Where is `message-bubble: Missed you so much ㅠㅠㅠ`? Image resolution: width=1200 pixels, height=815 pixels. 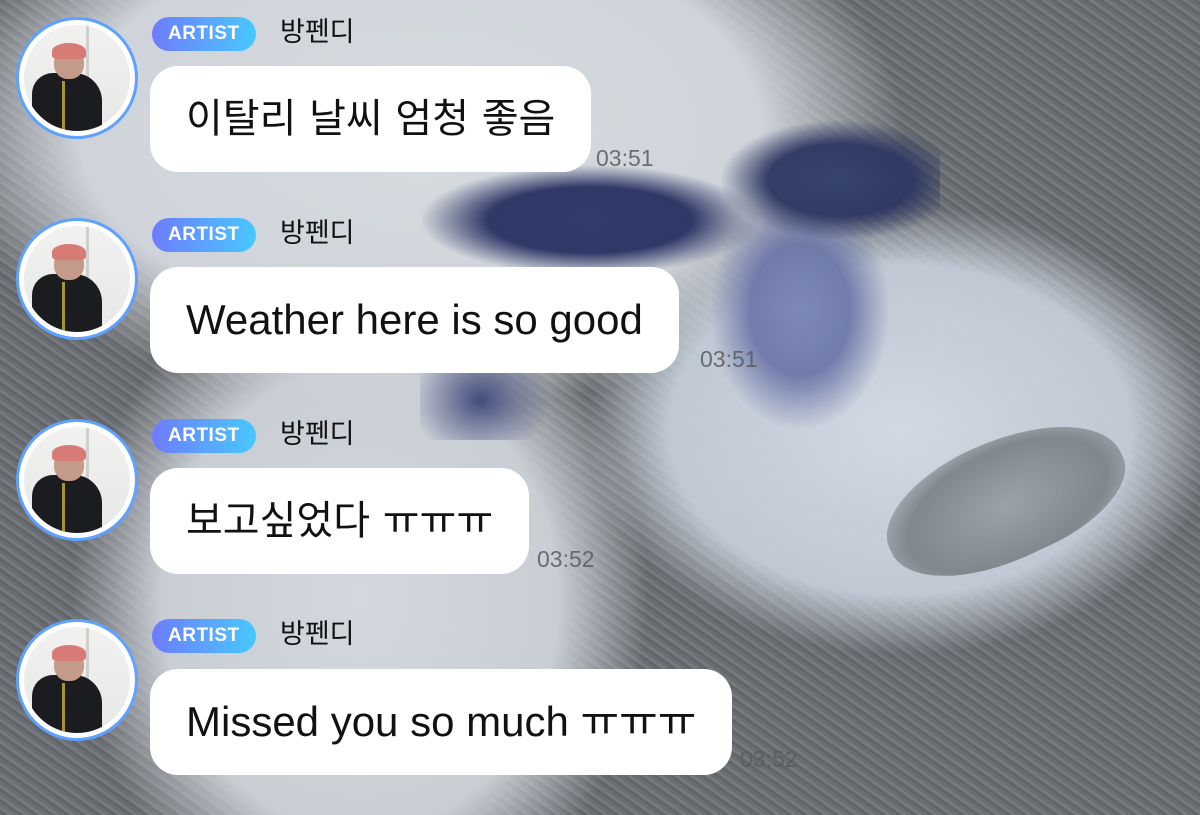
message-bubble: Missed you so much ㅠㅠㅠ is located at coordinates (441, 722).